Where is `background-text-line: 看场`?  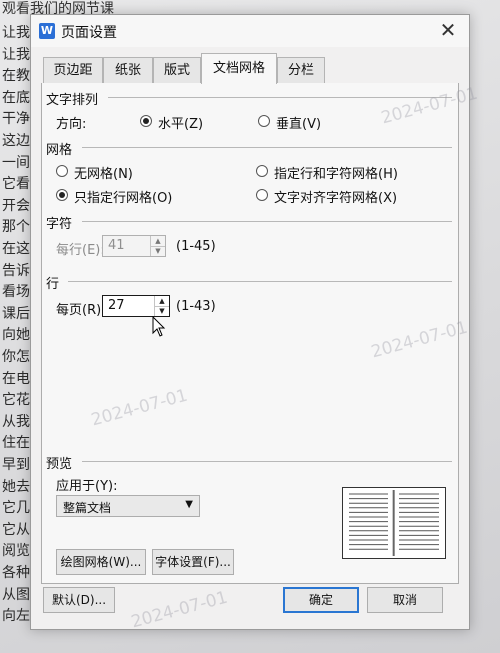
background-text-line: 看场 is located at coordinates (16, 292).